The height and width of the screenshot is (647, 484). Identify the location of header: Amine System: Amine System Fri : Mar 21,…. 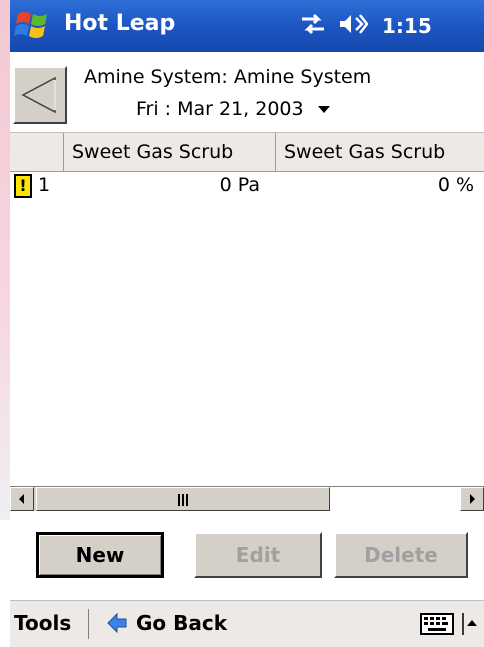
(247, 92).